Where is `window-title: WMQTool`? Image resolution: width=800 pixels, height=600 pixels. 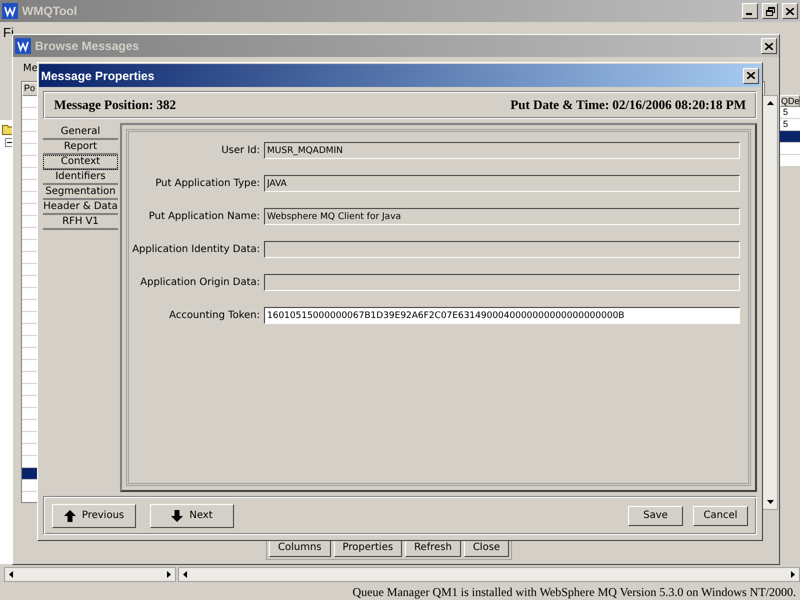
window-title: WMQTool is located at coordinates (50, 11).